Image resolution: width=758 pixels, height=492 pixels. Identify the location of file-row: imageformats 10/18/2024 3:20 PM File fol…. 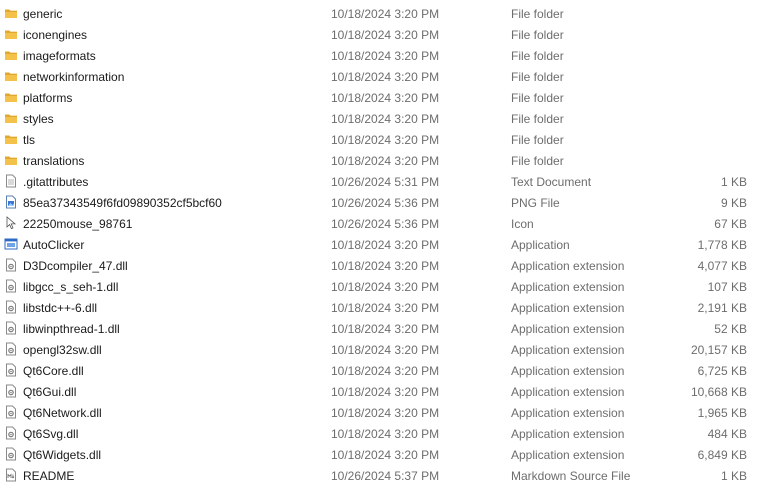
(379, 55).